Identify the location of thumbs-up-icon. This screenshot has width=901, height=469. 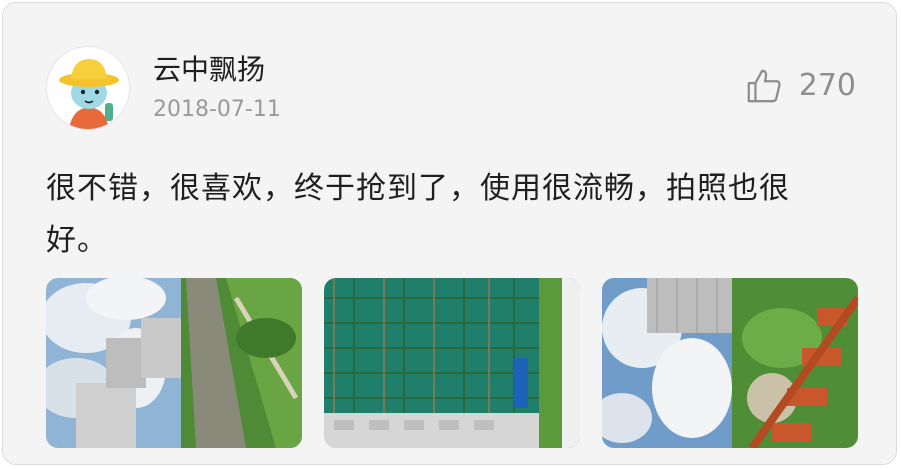
(764, 86).